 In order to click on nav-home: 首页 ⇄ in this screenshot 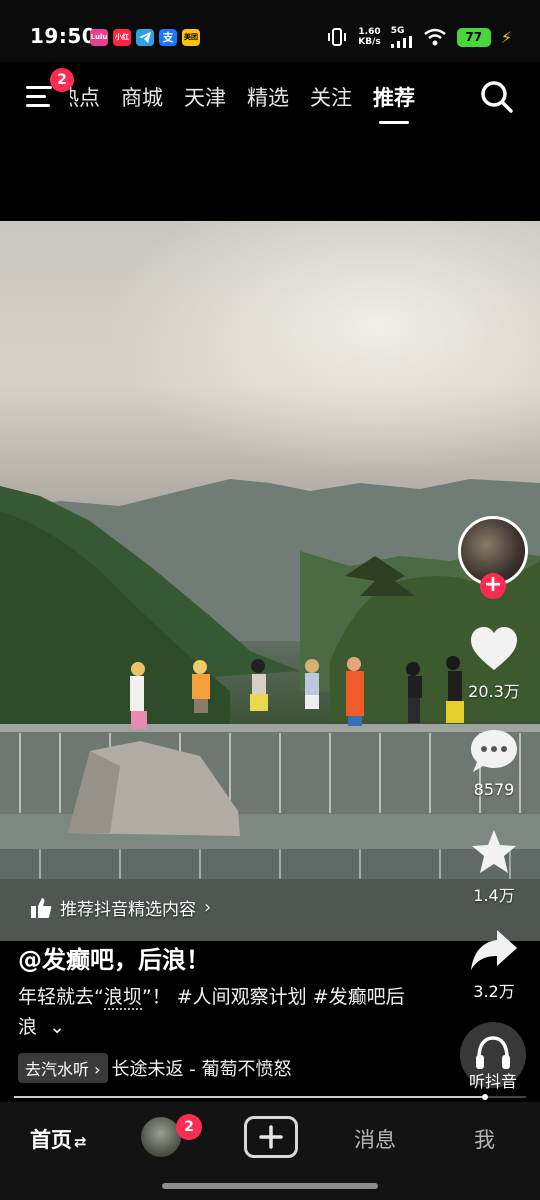, I will do `click(58, 1139)`.